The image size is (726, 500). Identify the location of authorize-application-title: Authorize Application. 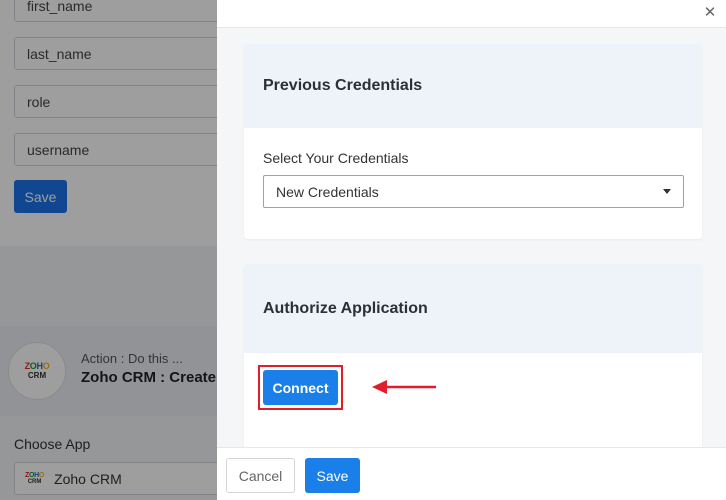
(345, 308).